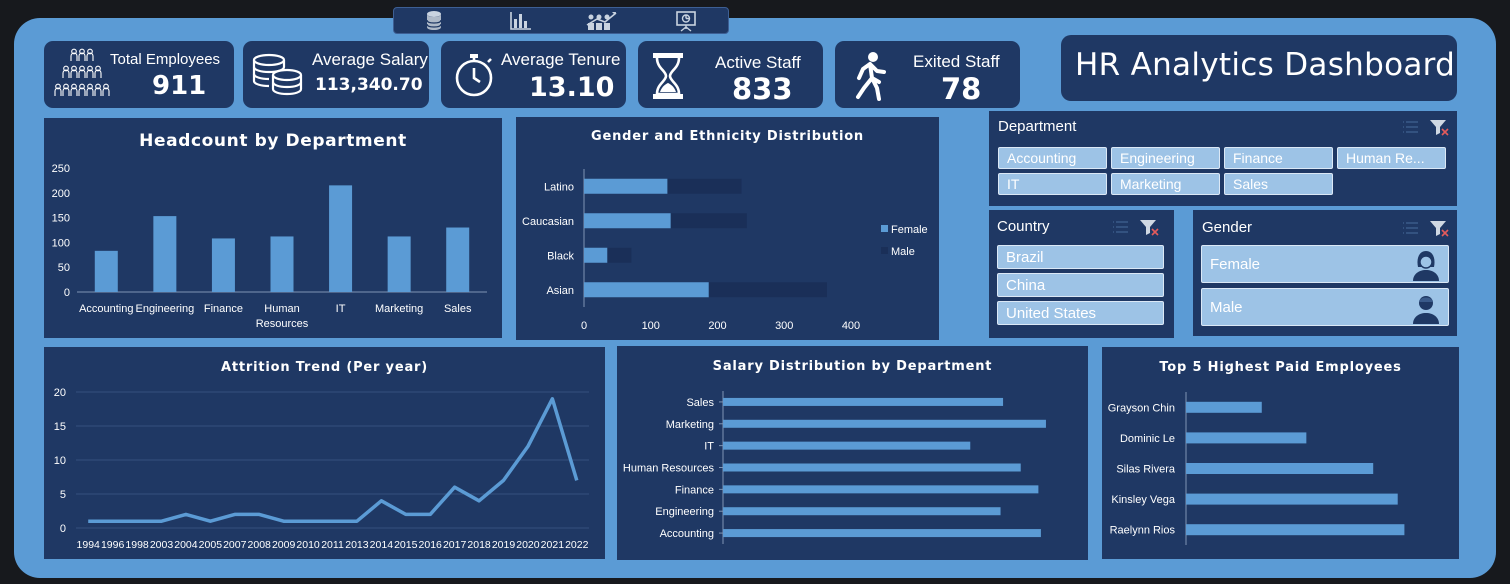 This screenshot has height=584, width=1510. I want to click on bar-marketing, so click(399, 264).